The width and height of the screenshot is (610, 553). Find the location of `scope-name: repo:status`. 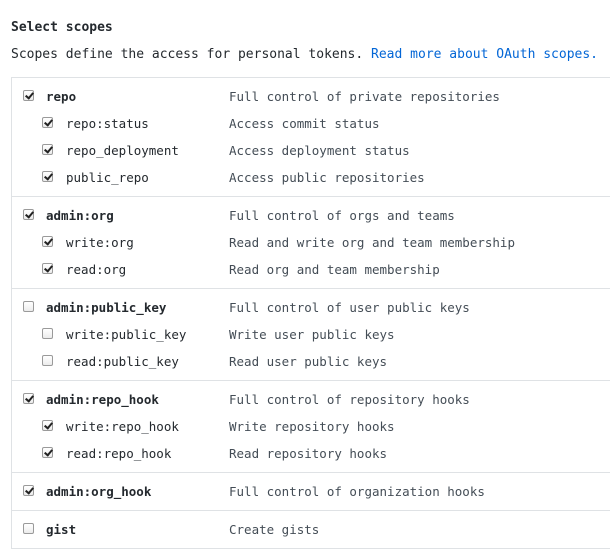

scope-name: repo:status is located at coordinates (107, 123).